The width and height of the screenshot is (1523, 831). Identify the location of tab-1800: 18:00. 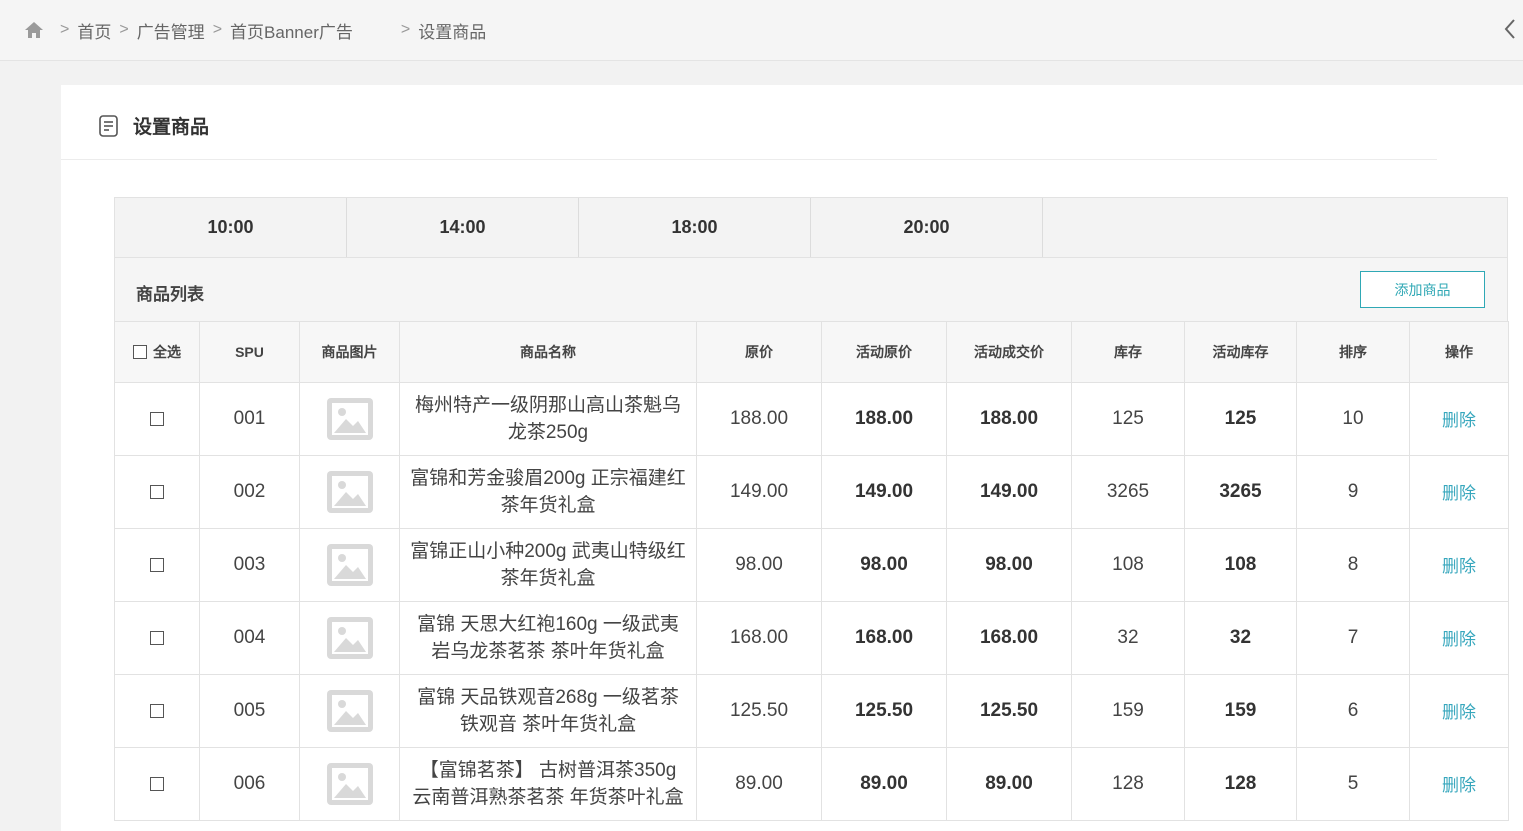
(695, 227).